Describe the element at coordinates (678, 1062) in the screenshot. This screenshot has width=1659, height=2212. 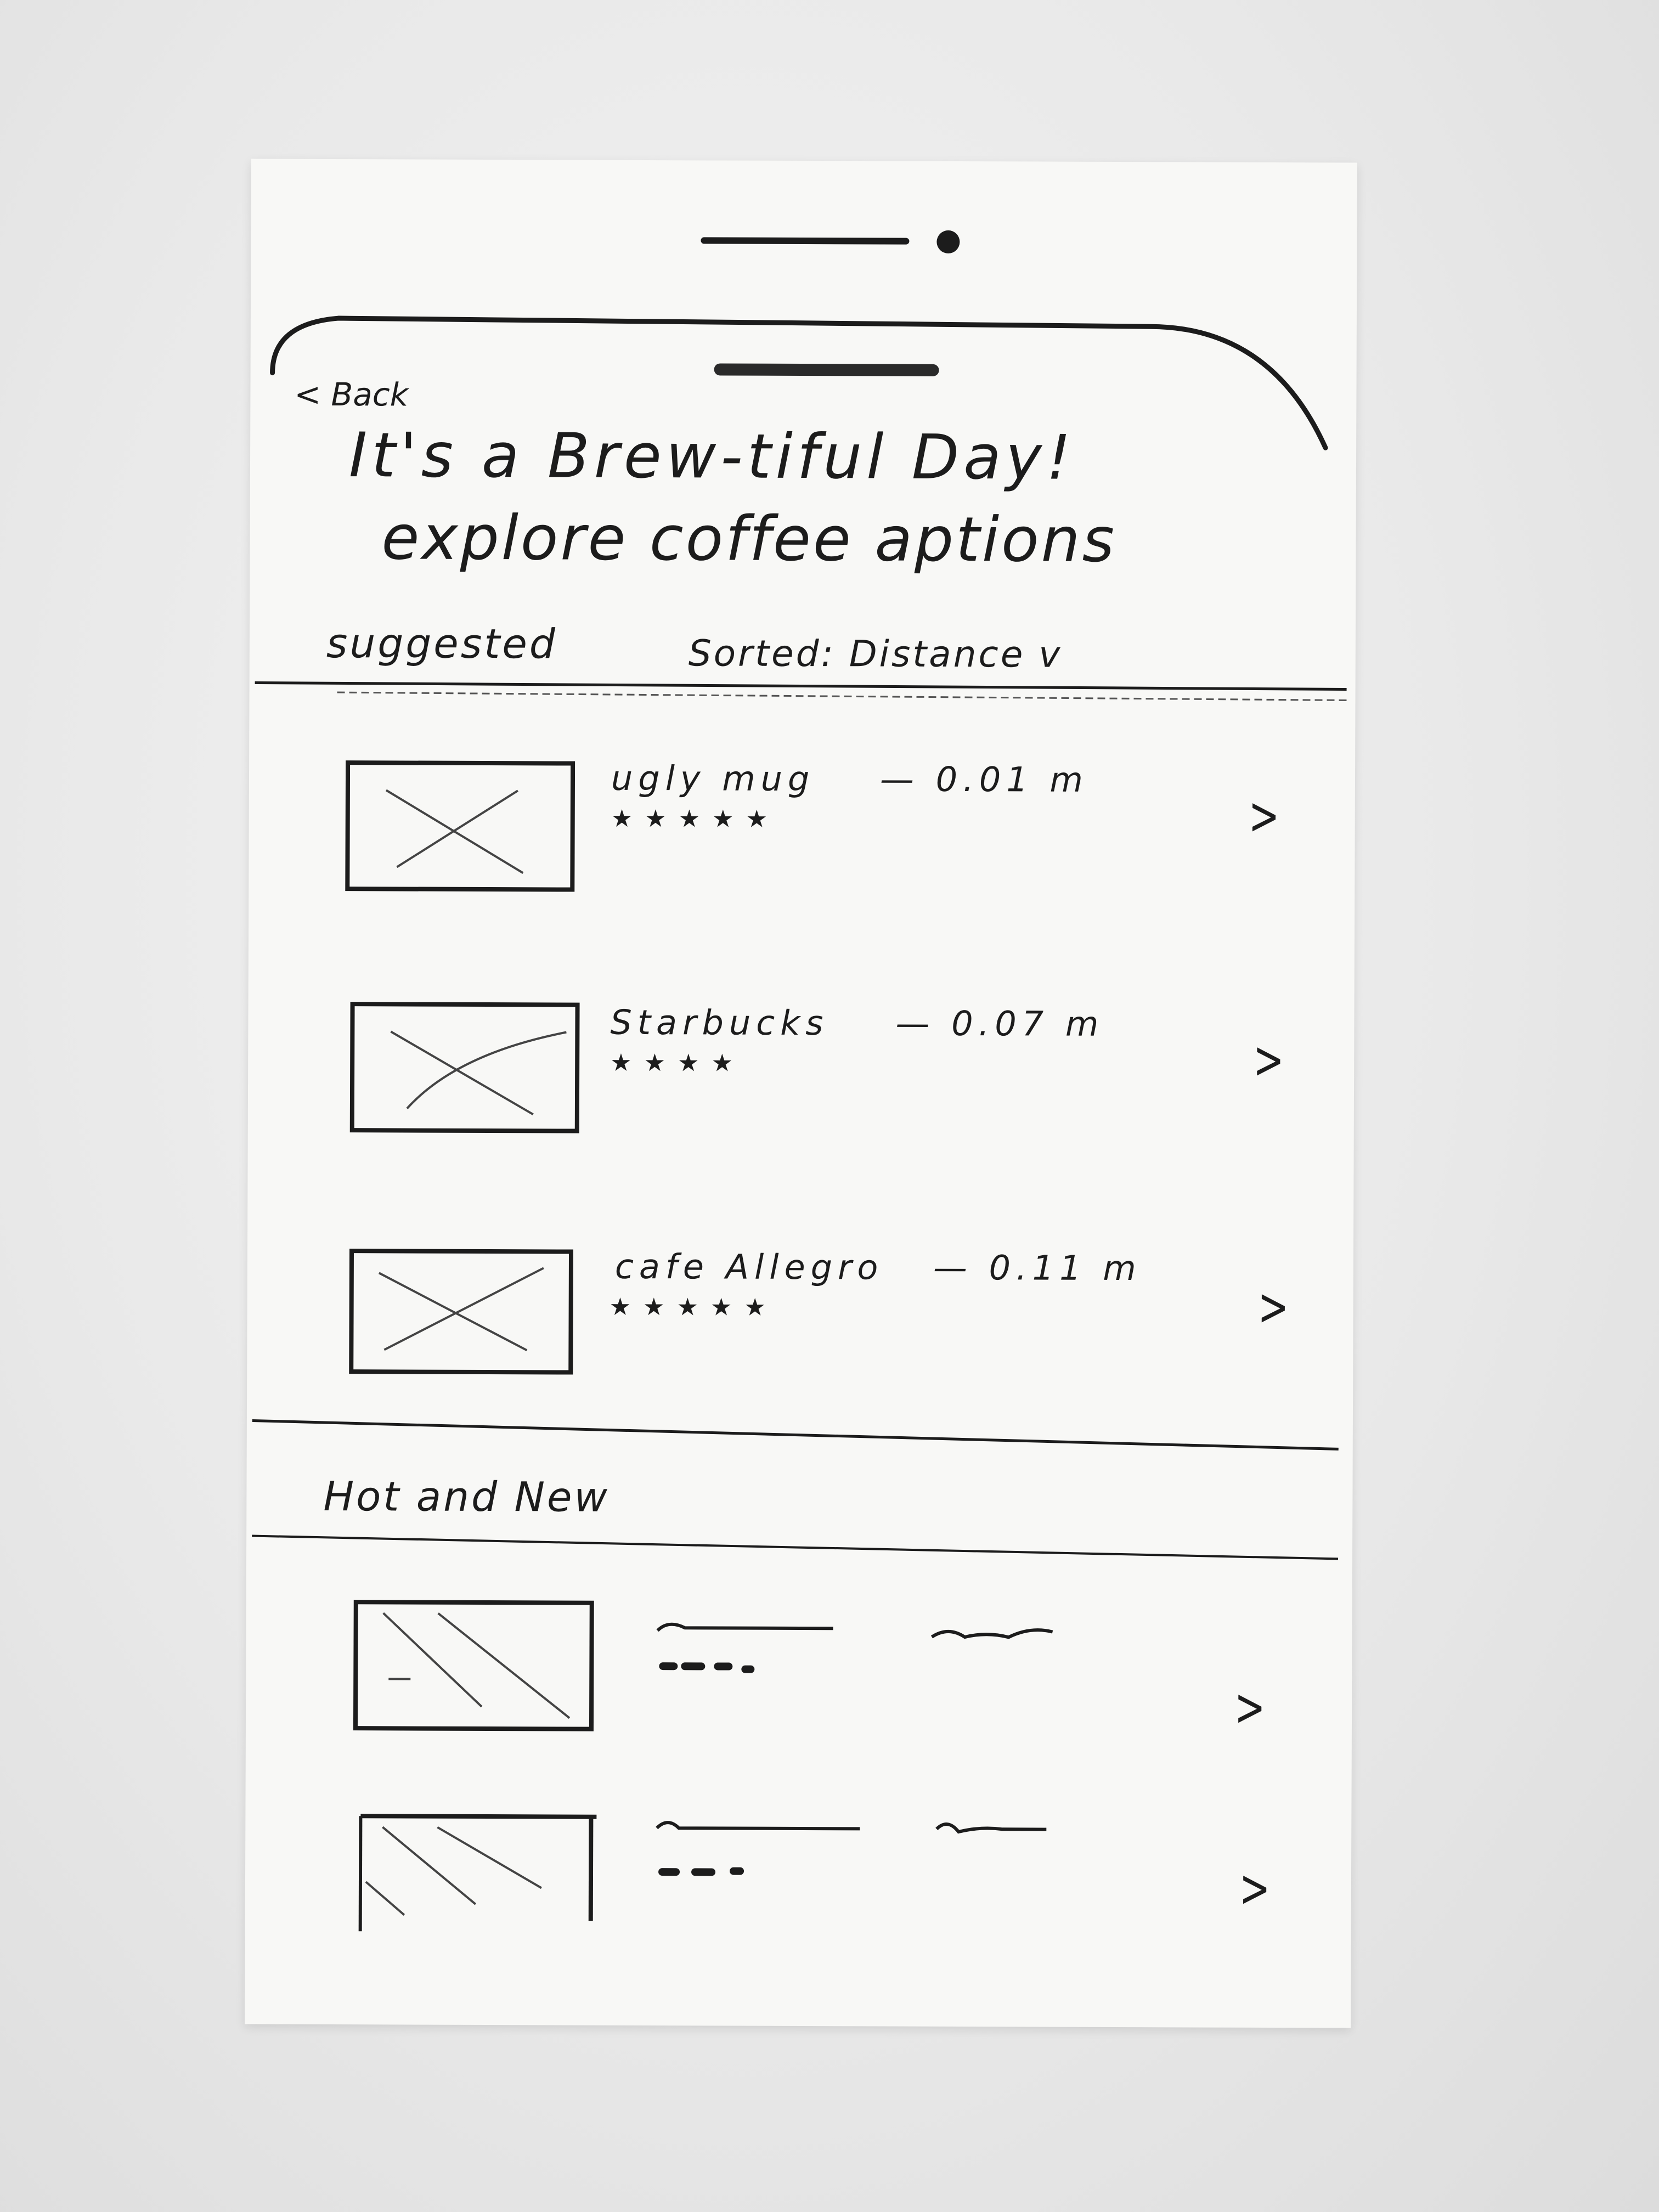
I see `star-rating: ★★★★` at that location.